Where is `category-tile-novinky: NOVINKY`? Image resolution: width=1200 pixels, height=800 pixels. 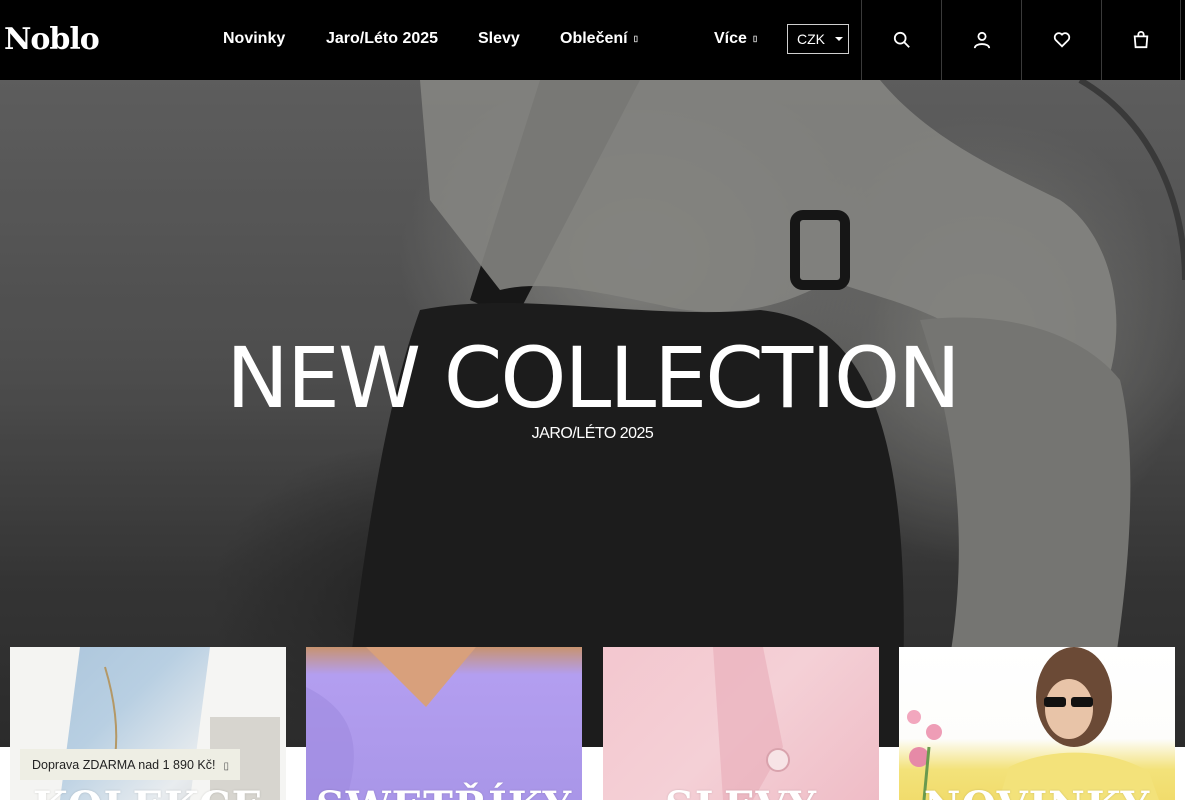
category-tile-novinky: NOVINKY is located at coordinates (1037, 723).